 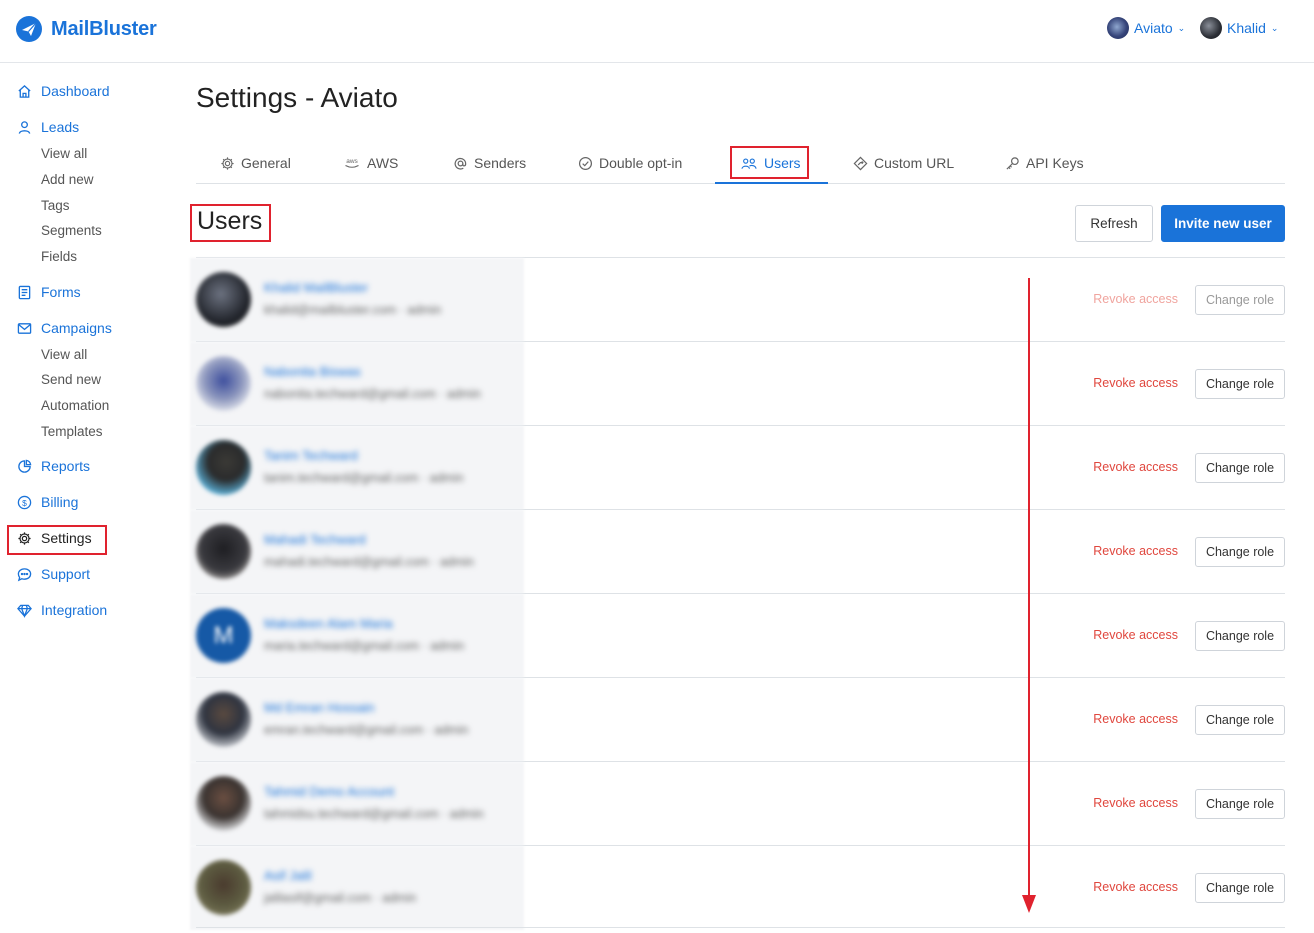 I want to click on user-email-role: maria.techward@gmail.com · admin, so click(x=364, y=646).